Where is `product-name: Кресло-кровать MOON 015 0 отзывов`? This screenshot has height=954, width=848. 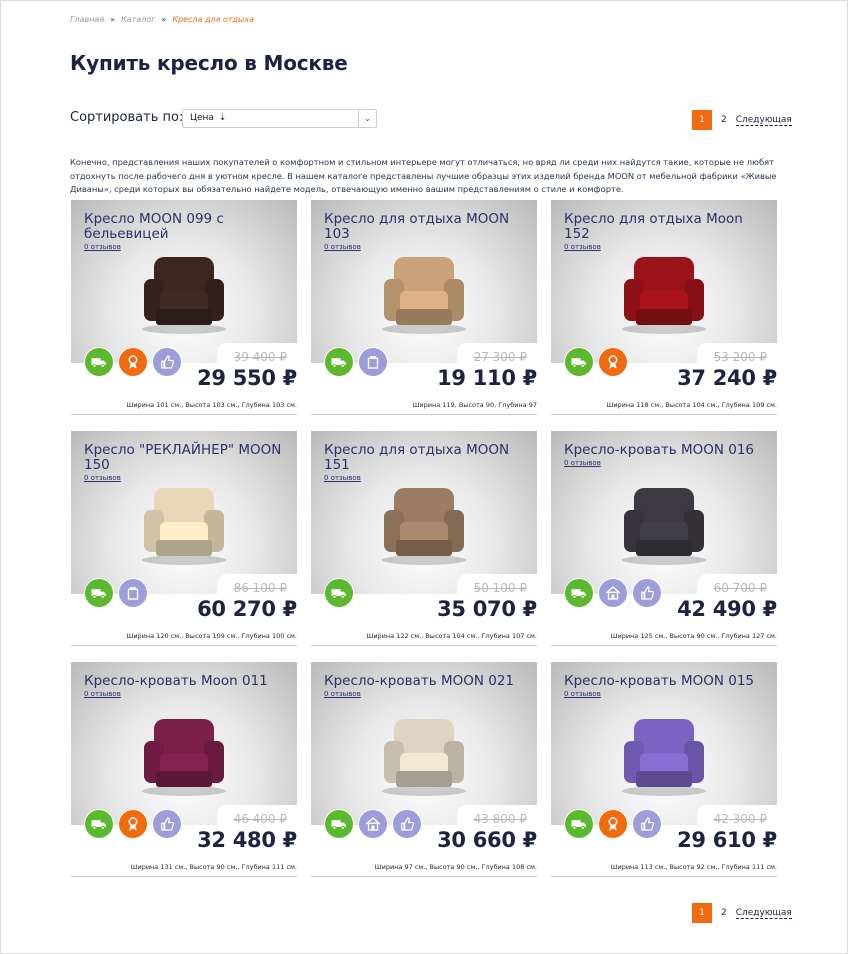
product-name: Кресло-кровать MOON 015 0 отзывов is located at coordinates (664, 686).